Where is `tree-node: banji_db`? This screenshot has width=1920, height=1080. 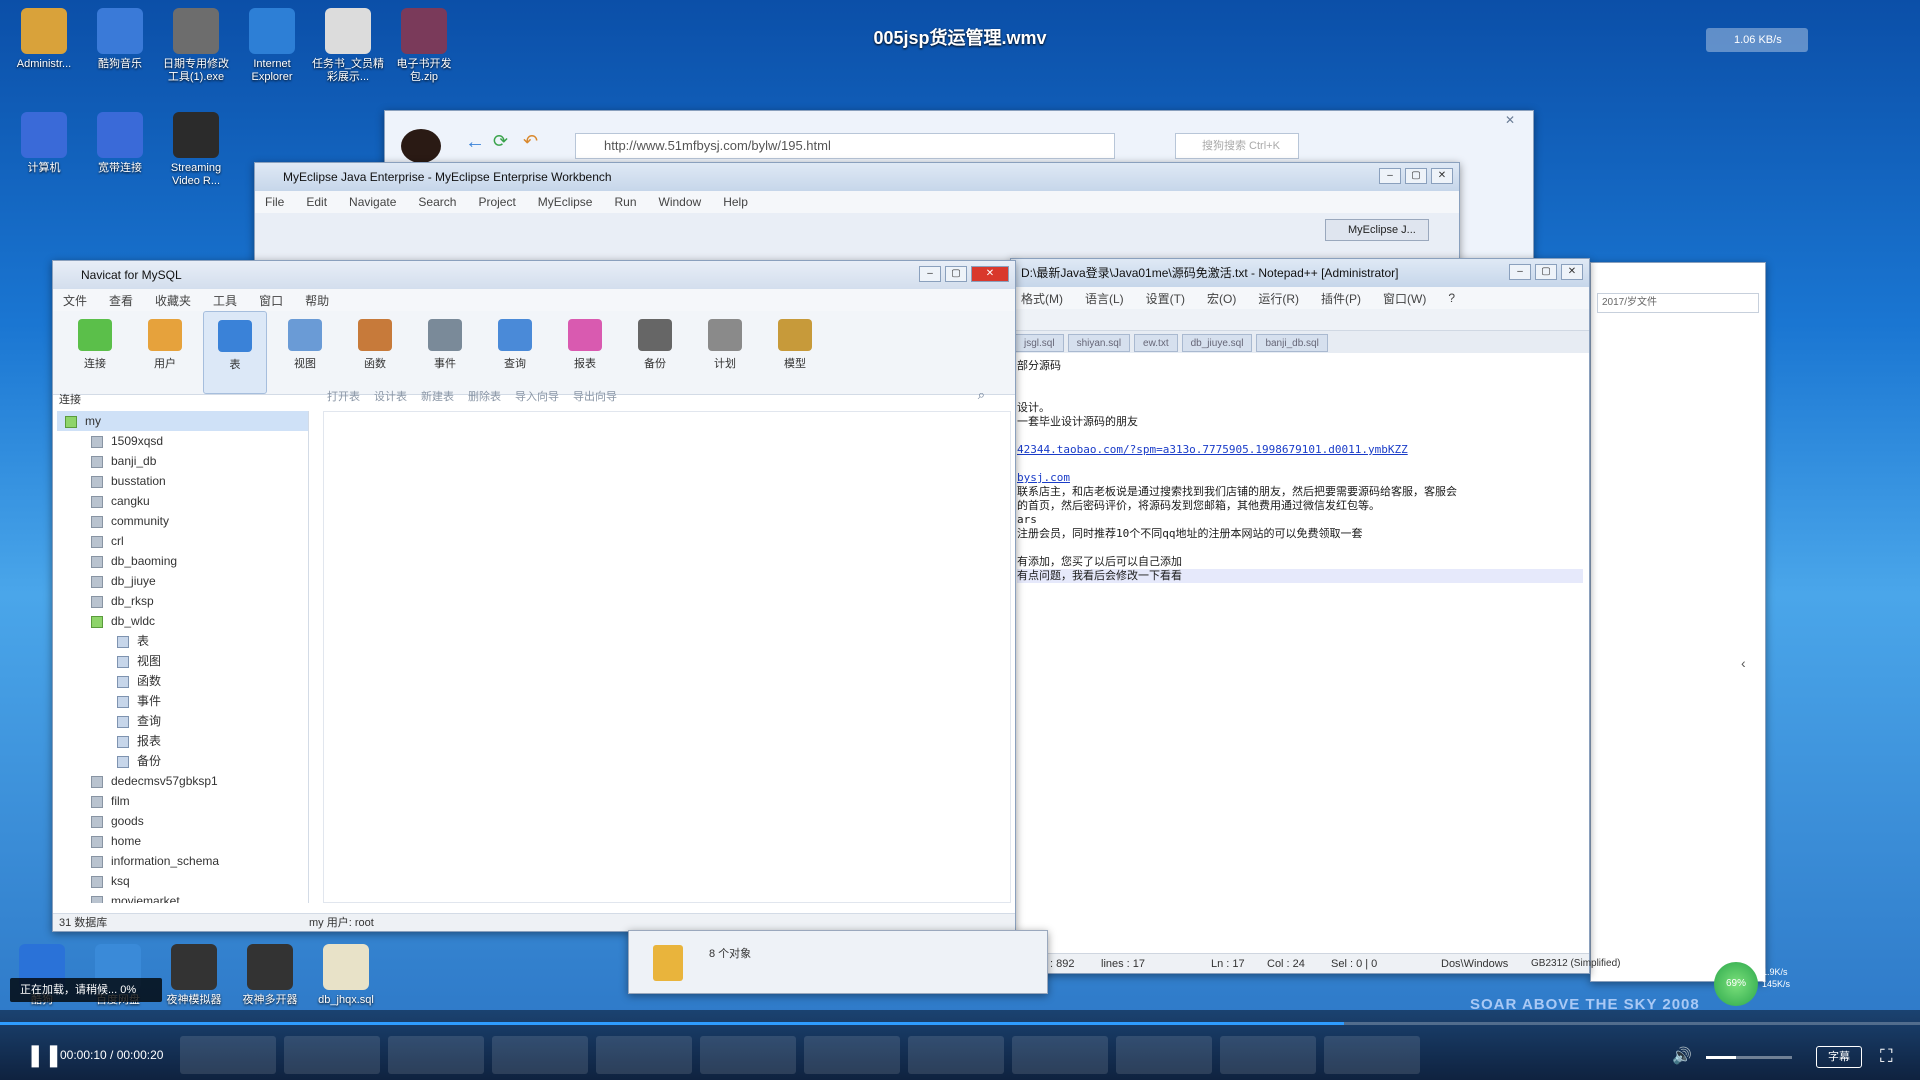 tree-node: banji_db is located at coordinates (182, 461).